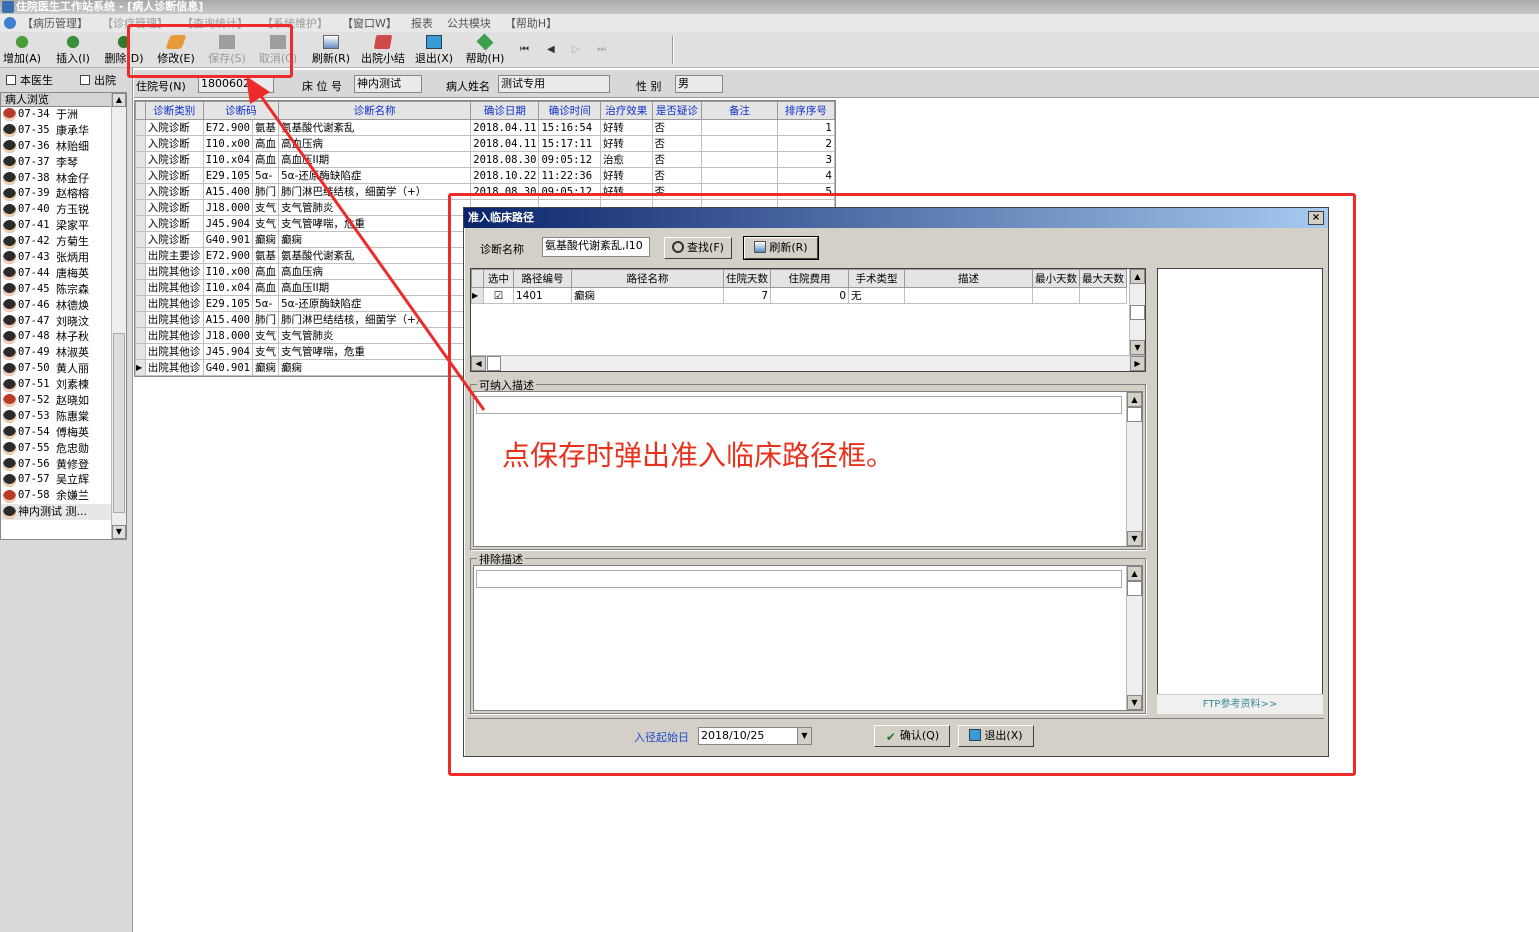 The width and height of the screenshot is (1539, 932). I want to click on patient-list-item: 07-52 赵晓如, so click(63, 401).